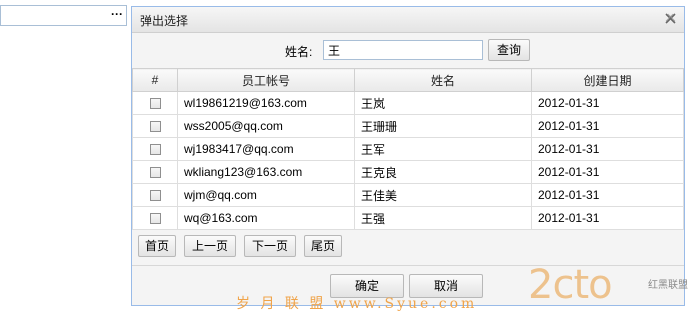 The width and height of the screenshot is (690, 314). What do you see at coordinates (443, 172) in the screenshot?
I see `name-cell: 王克良` at bounding box center [443, 172].